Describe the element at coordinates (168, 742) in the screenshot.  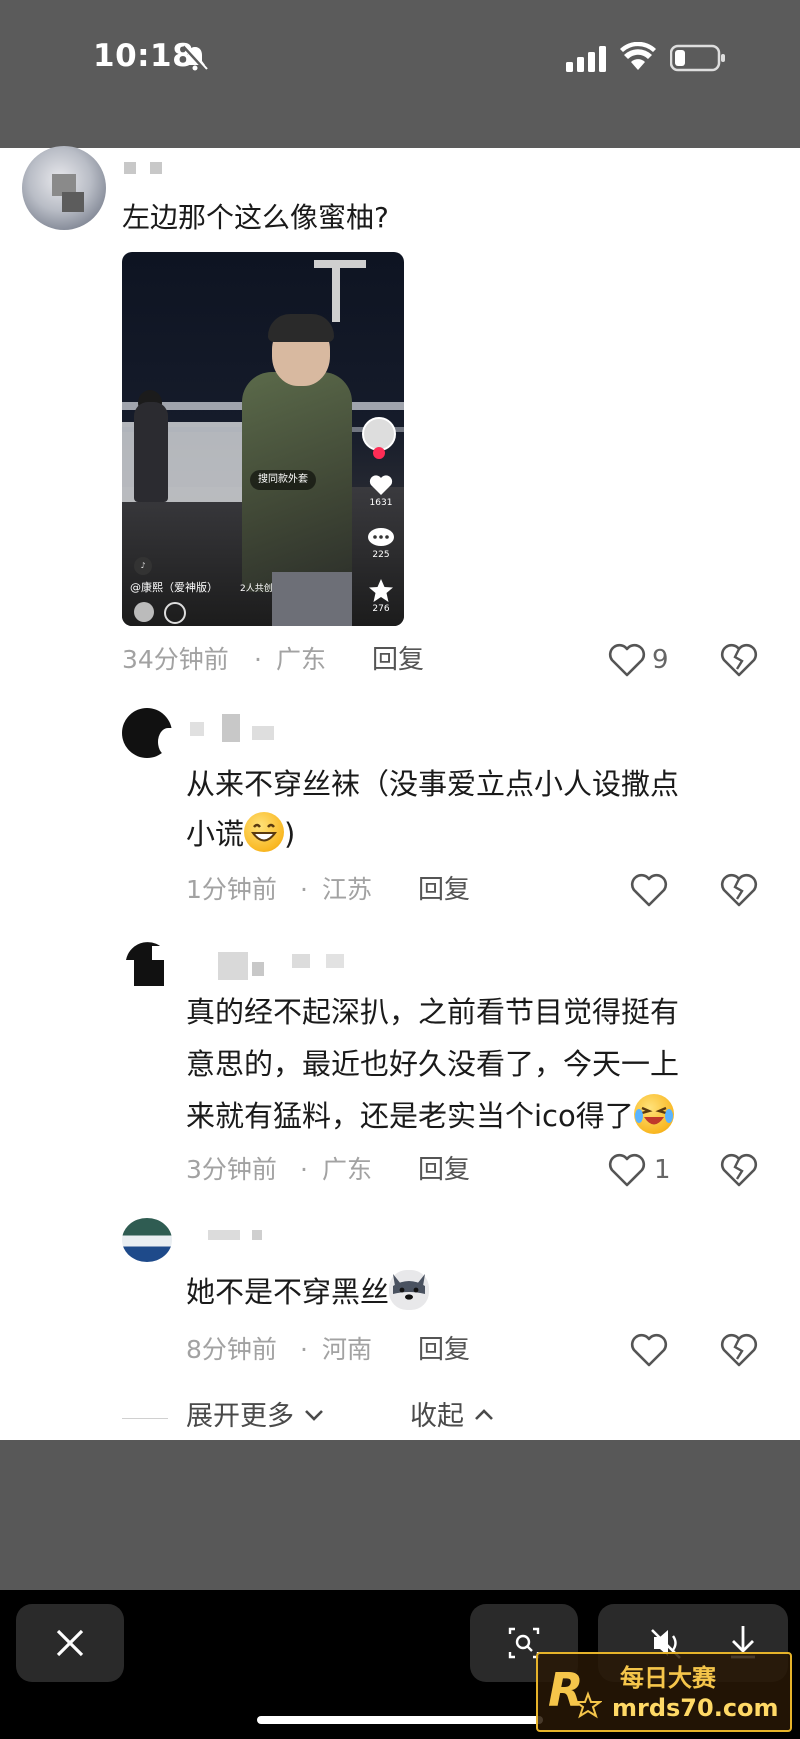
I see `avatar-shape` at that location.